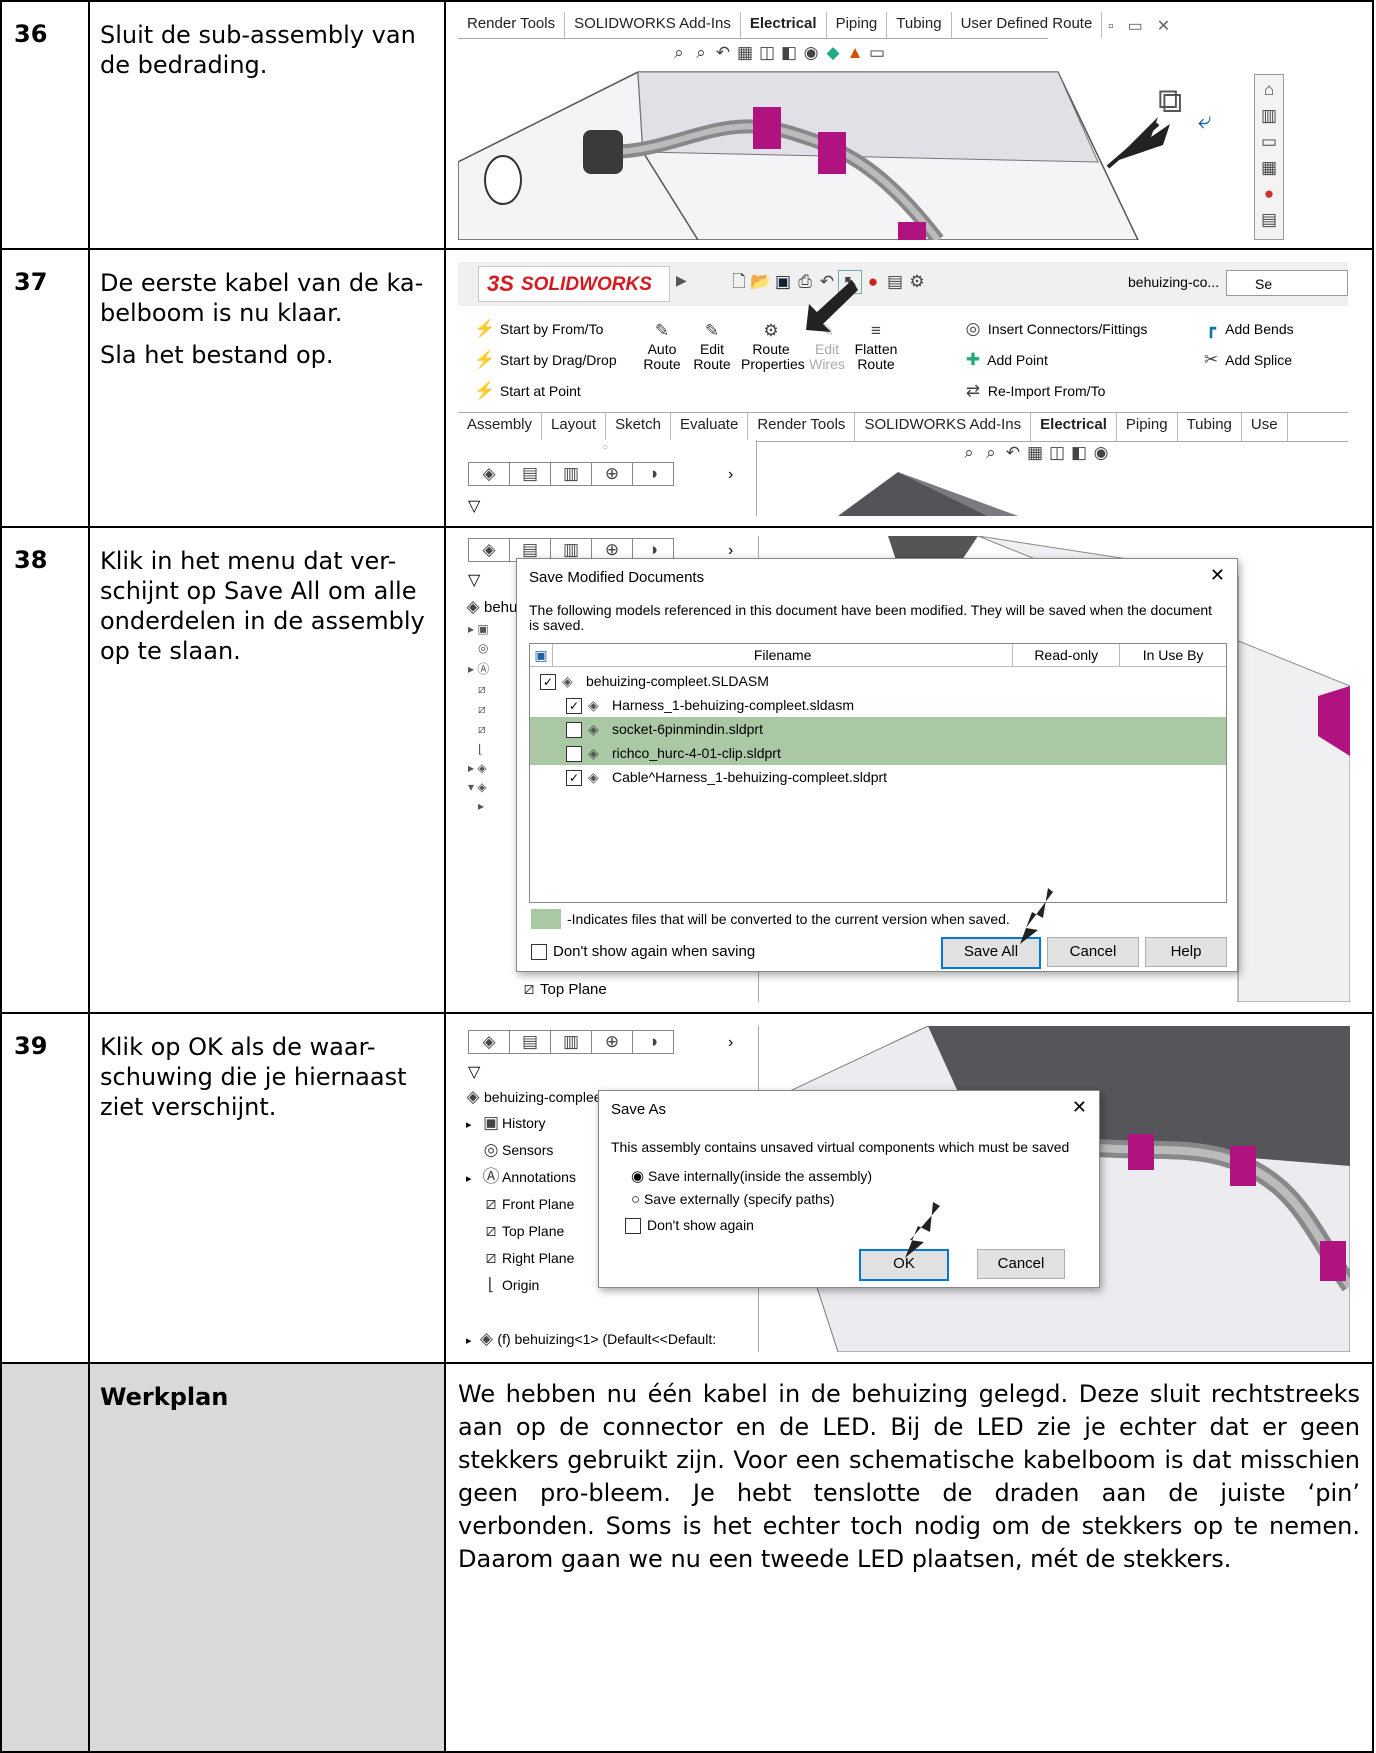  I want to click on tab-piping: Piping, so click(1147, 427).